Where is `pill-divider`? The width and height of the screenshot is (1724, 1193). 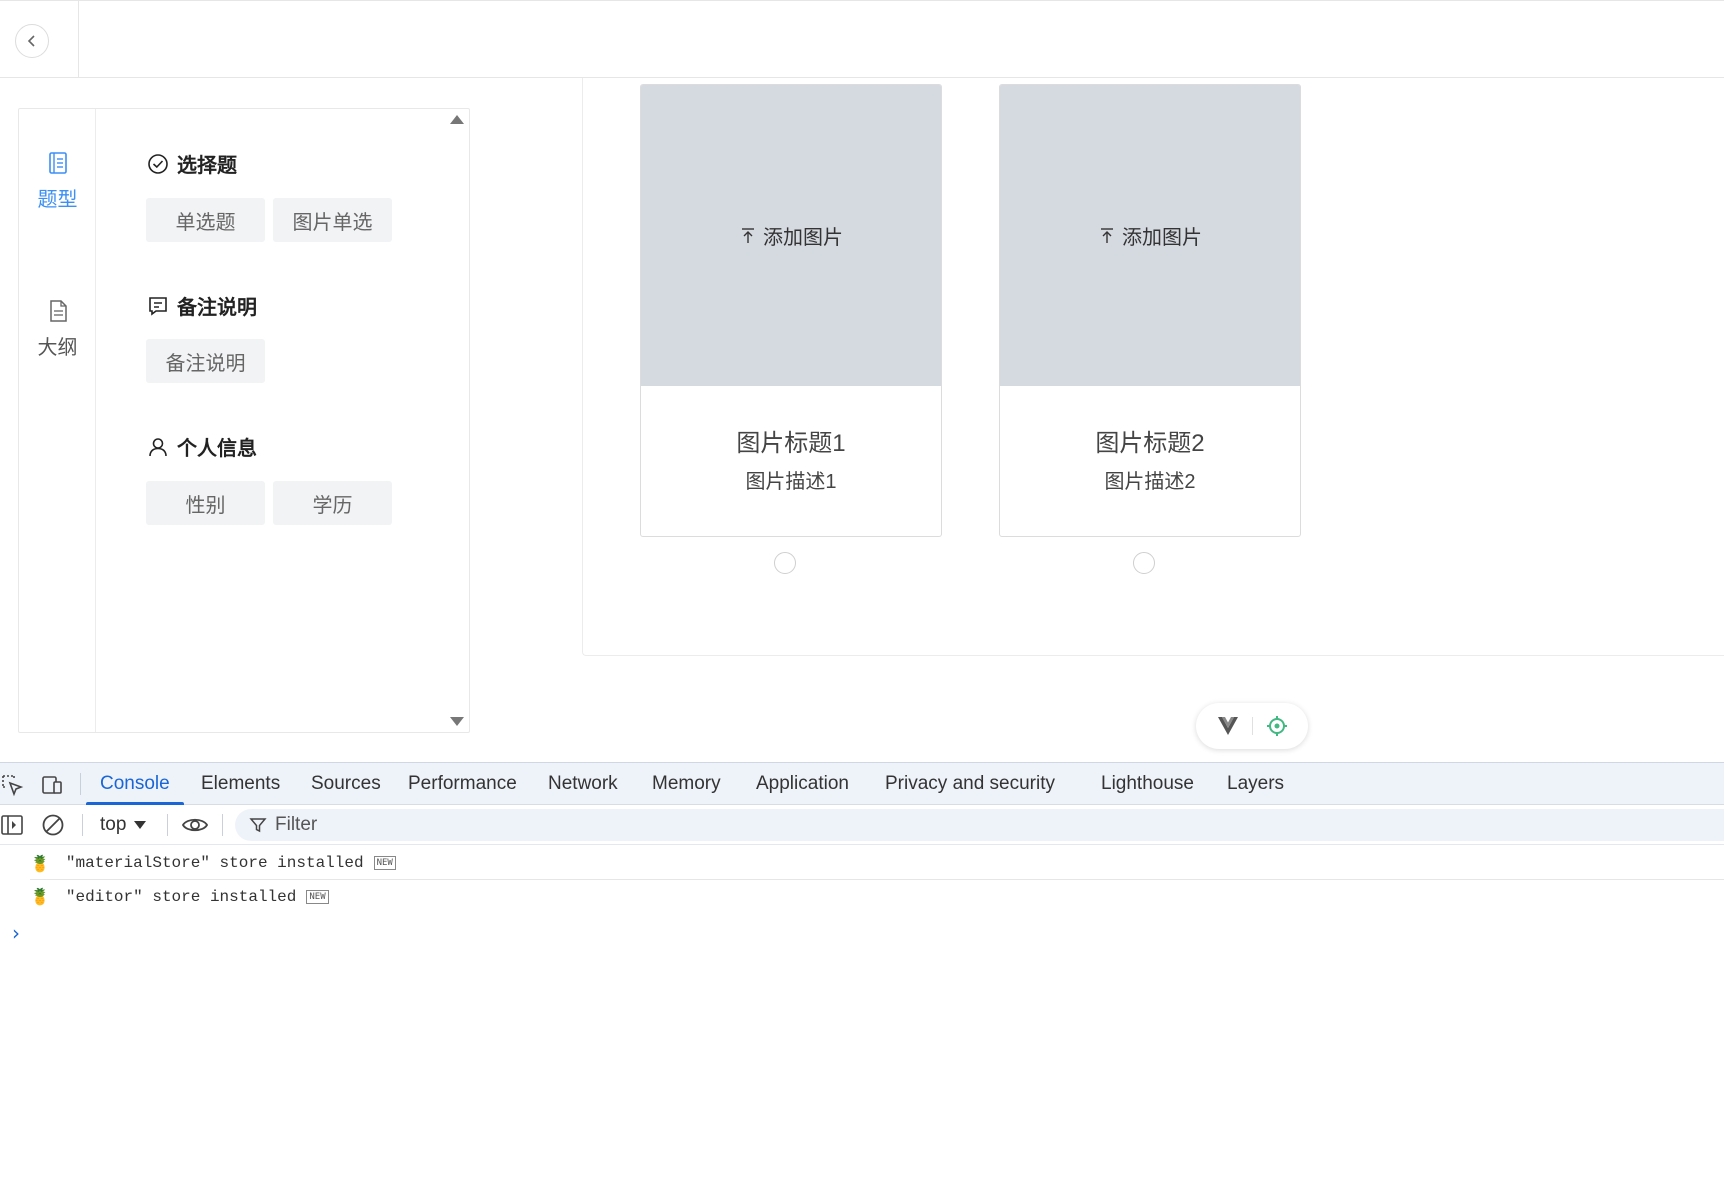
pill-divider is located at coordinates (1252, 726).